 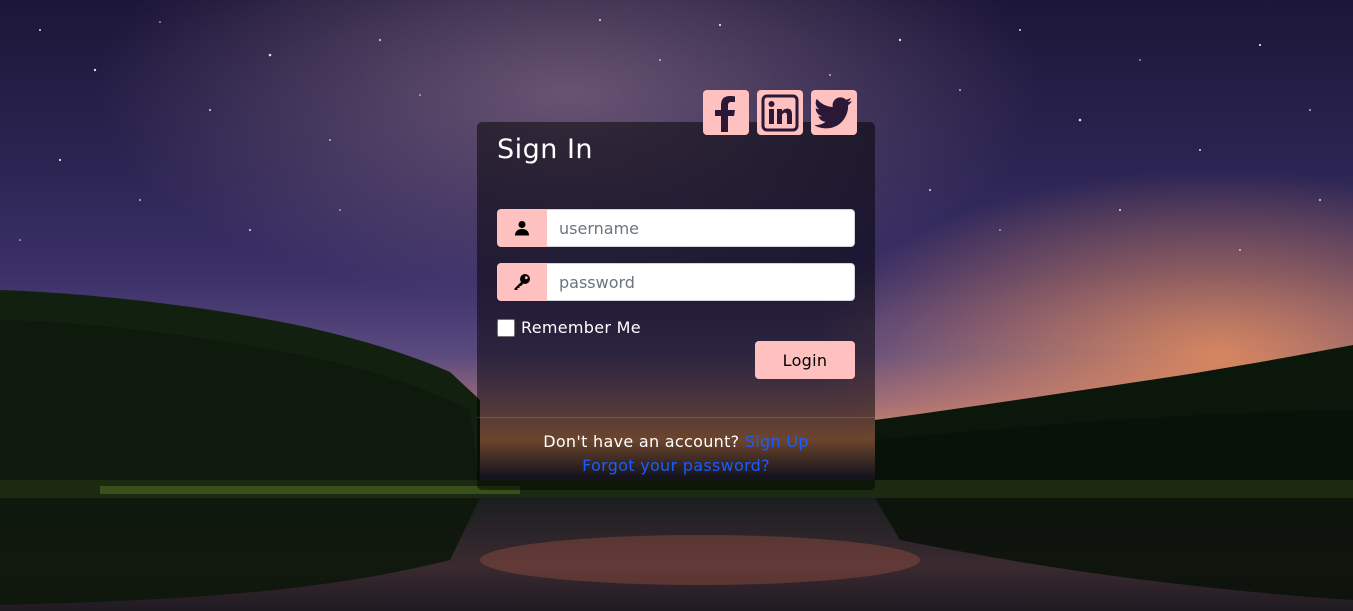 I want to click on facebook-icon, so click(x=725, y=113).